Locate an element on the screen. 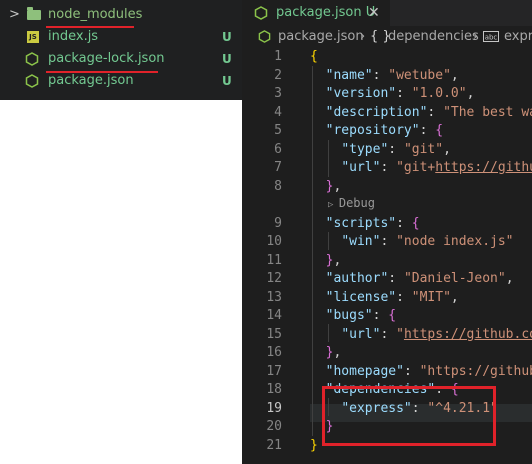  line-number: 4 is located at coordinates (278, 112).